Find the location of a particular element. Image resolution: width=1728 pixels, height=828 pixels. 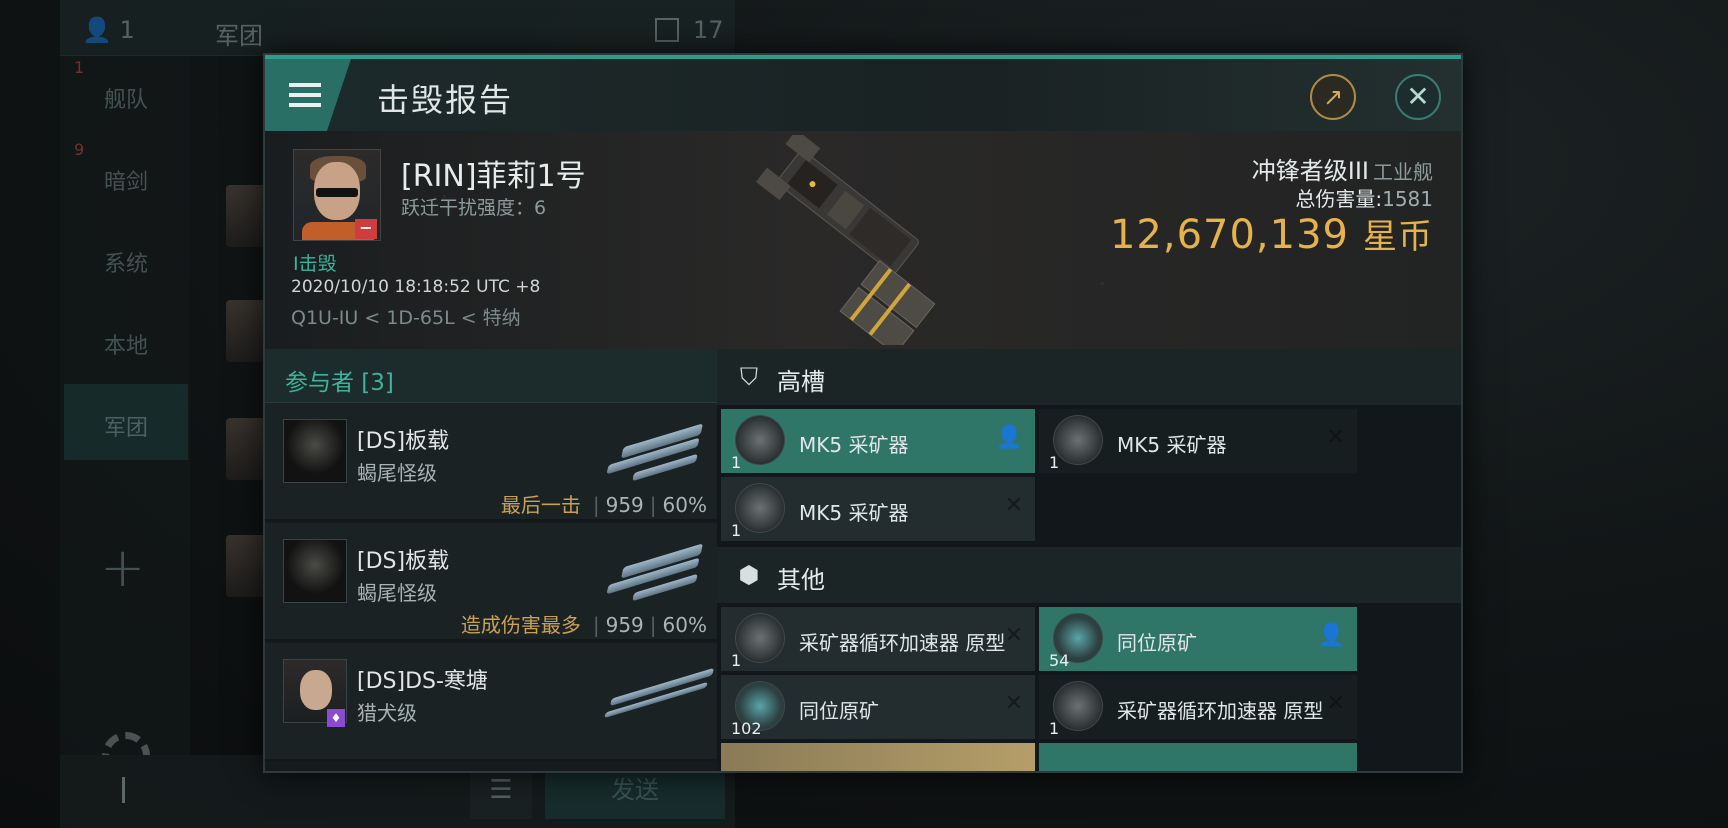

participant-row: ♦ [DS]DS-寒塘 猎犬级 is located at coordinates (491, 702).